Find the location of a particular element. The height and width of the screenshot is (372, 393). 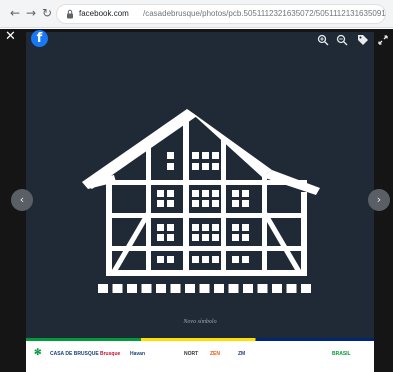

sponsor-logo: Havan is located at coordinates (138, 354).